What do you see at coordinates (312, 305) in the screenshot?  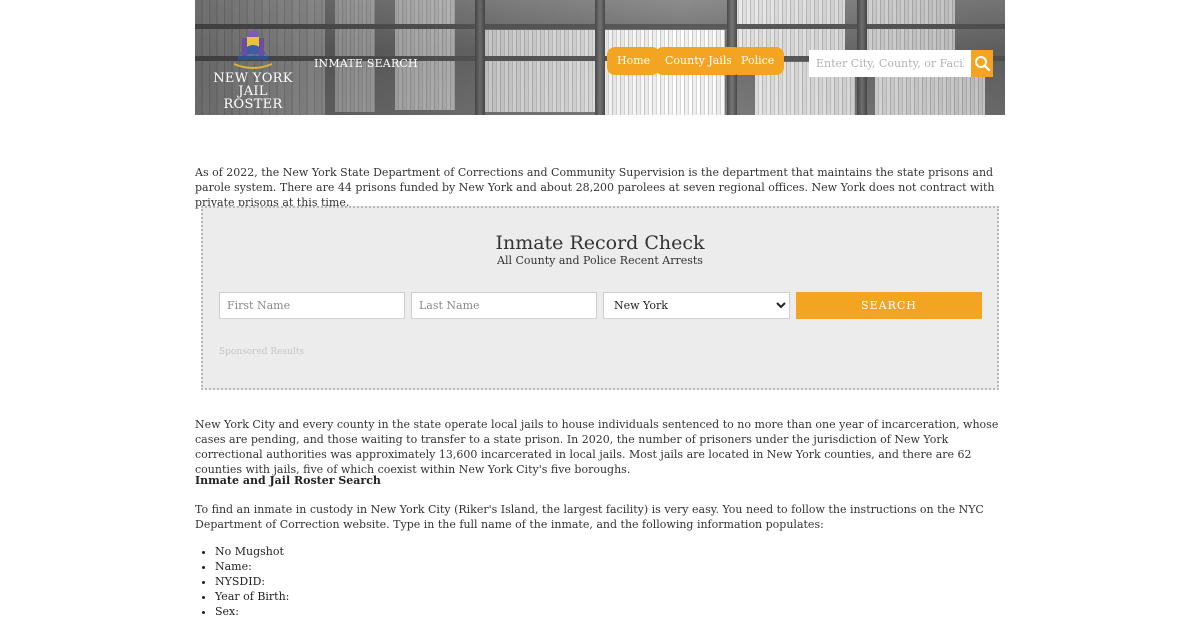 I see `first-name-input` at bounding box center [312, 305].